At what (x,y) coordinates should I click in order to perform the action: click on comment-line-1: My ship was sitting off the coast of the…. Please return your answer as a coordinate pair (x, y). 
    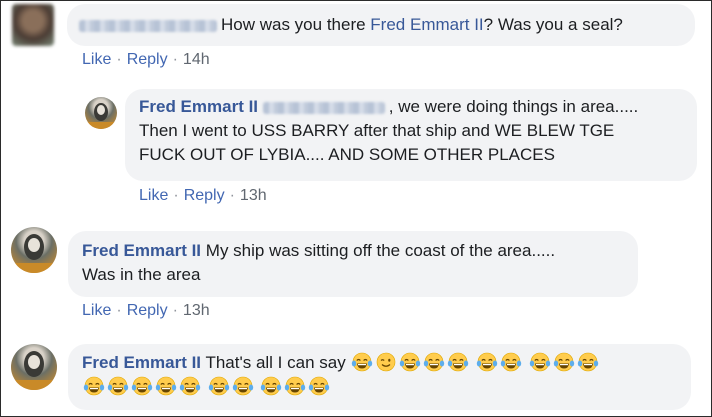
    Looking at the image, I should click on (380, 250).